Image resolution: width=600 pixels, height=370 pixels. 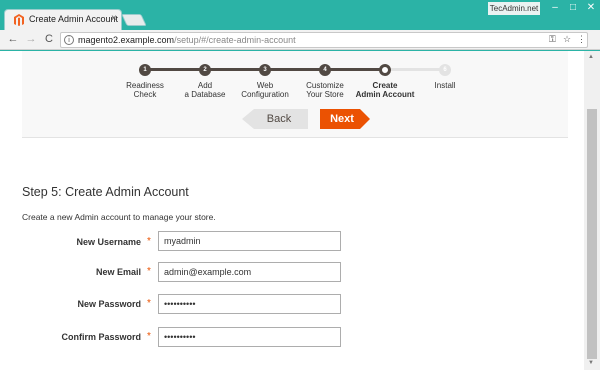 I want to click on forward-arrow-icon: →, so click(x=31, y=39).